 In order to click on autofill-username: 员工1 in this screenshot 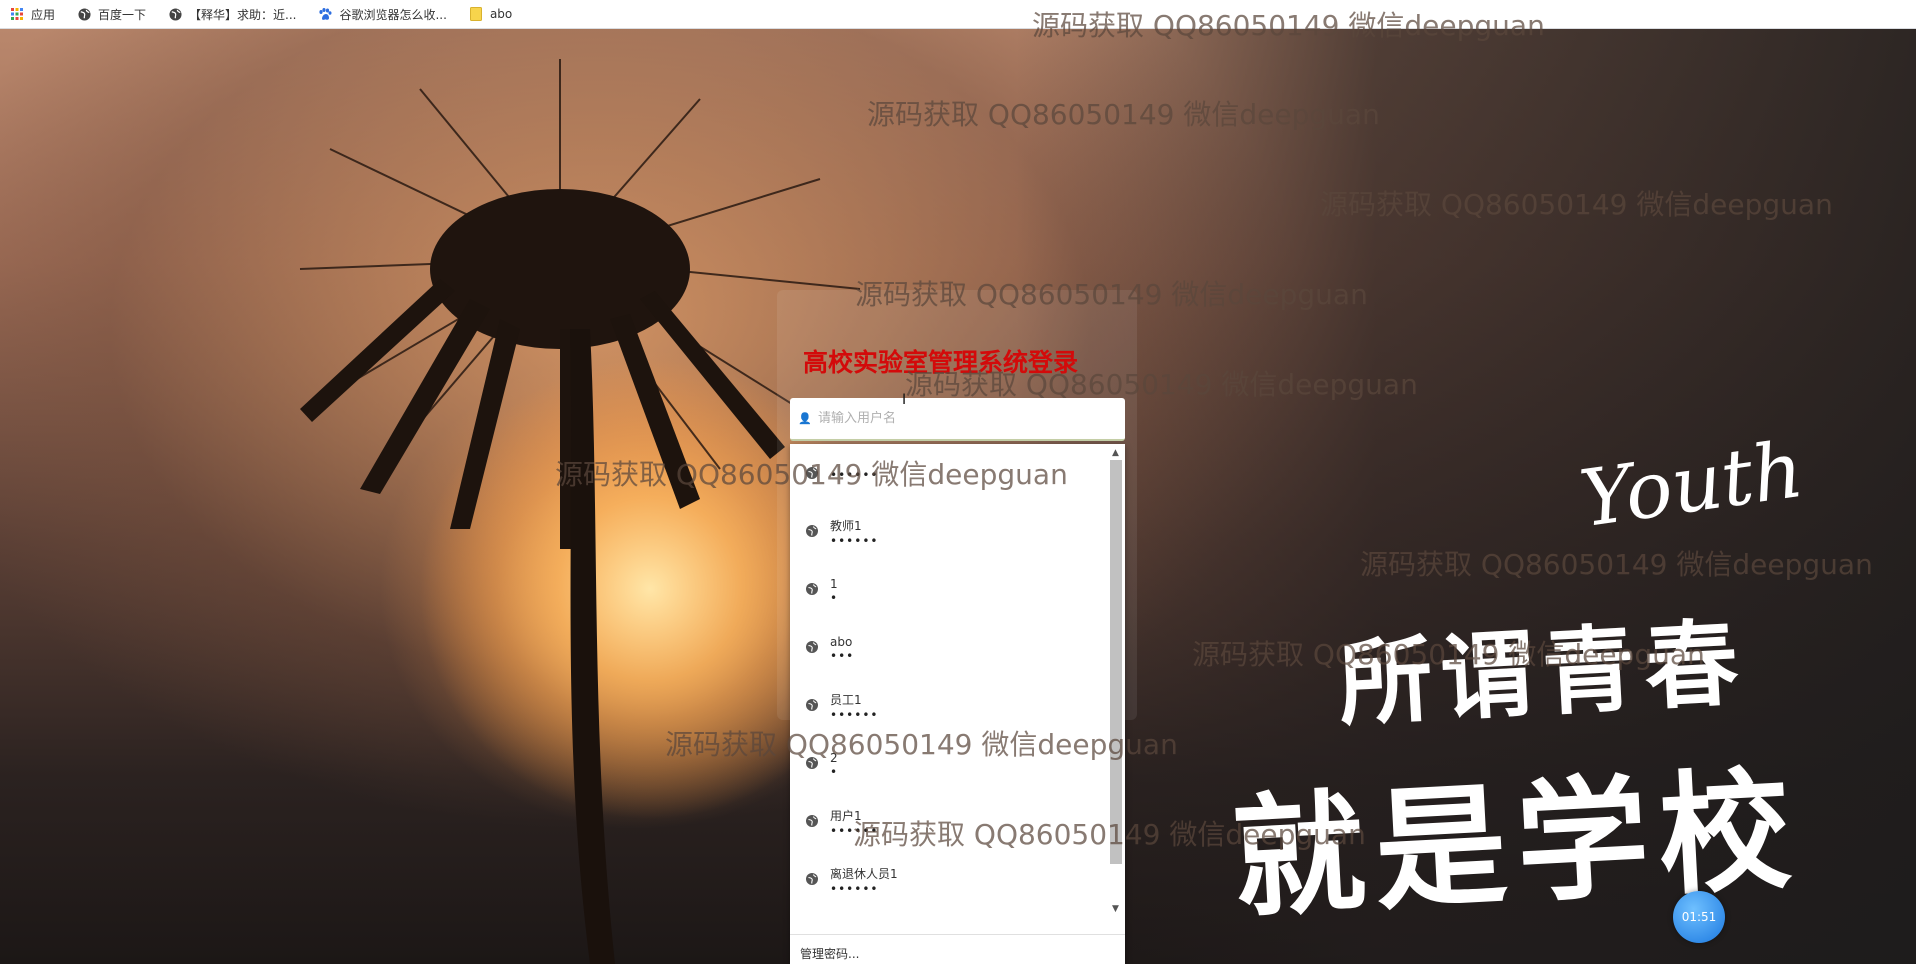, I will do `click(846, 700)`.